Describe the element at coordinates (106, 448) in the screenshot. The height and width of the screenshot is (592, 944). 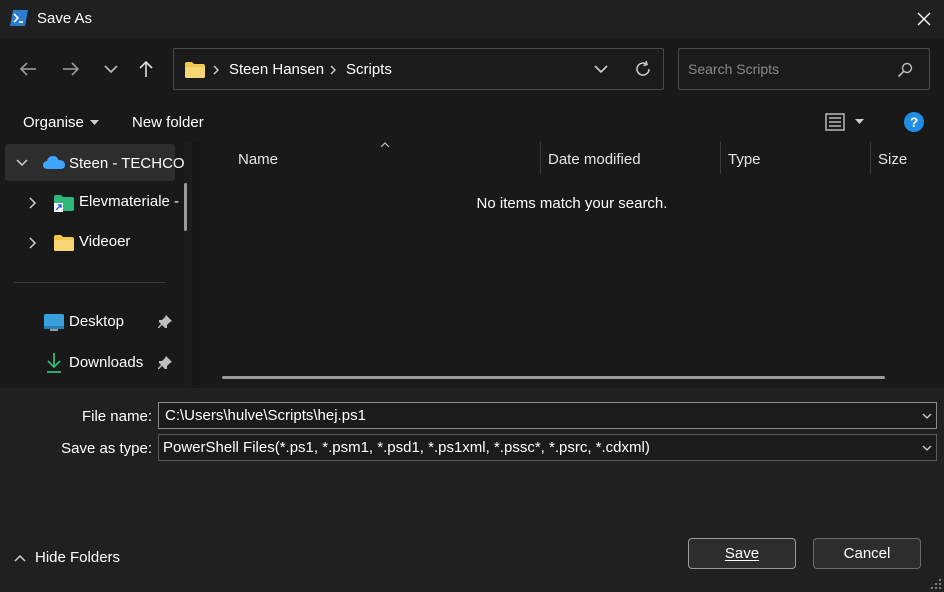
I see `save-as-type-label: Save as type:` at that location.